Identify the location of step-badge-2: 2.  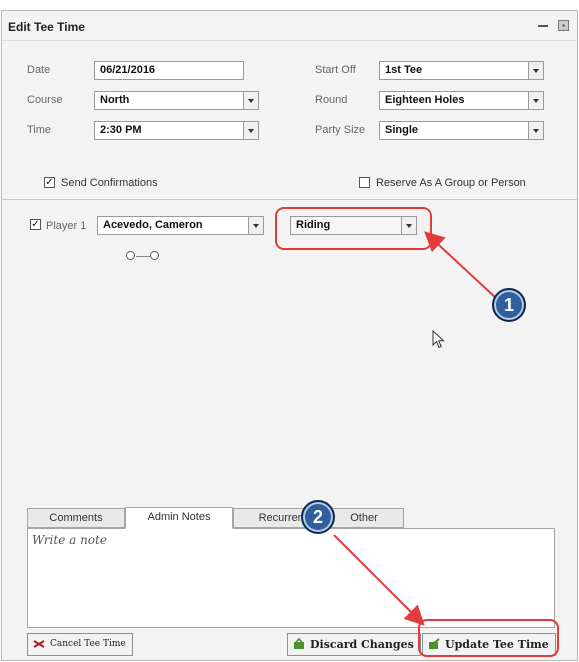
(318, 517).